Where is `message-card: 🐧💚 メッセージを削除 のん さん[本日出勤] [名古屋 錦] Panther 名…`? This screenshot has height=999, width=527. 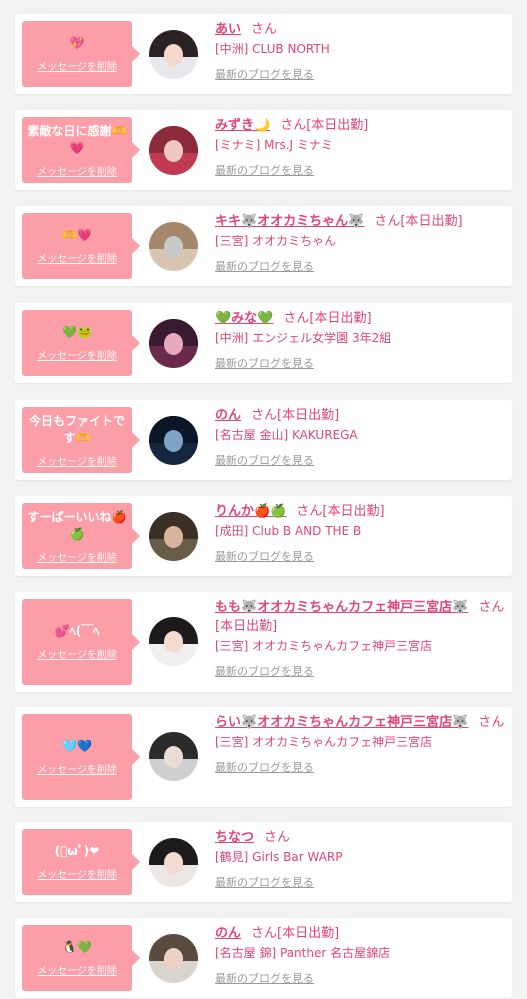 message-card: 🐧💚 メッセージを削除 のん さん[本日出勤] [名古屋 錦] Panther 名… is located at coordinates (263, 958).